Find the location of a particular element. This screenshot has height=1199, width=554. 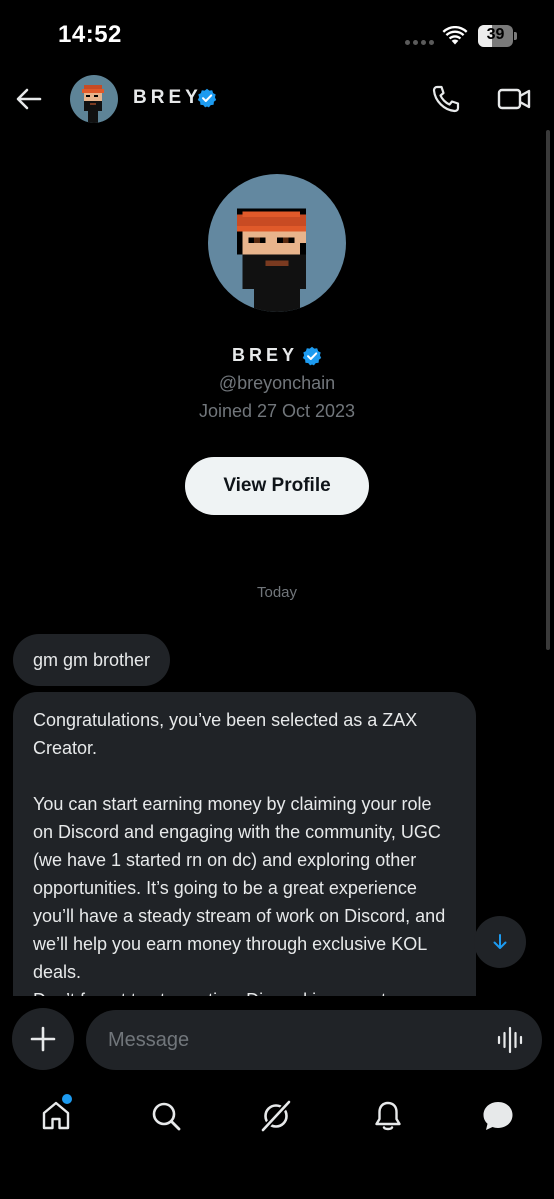

header-avatar is located at coordinates (94, 99).